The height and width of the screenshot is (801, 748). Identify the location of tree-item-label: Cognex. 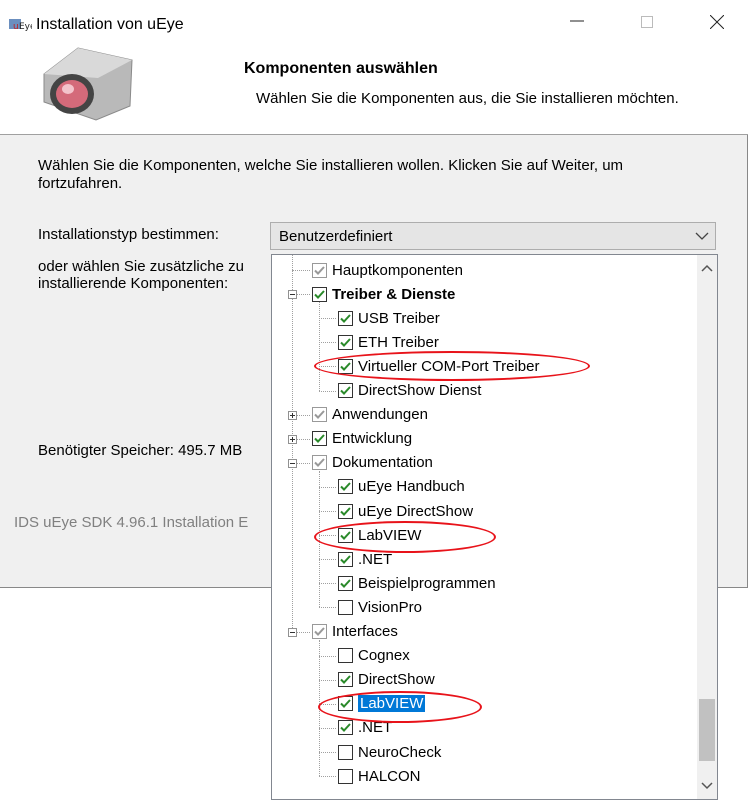
(384, 656).